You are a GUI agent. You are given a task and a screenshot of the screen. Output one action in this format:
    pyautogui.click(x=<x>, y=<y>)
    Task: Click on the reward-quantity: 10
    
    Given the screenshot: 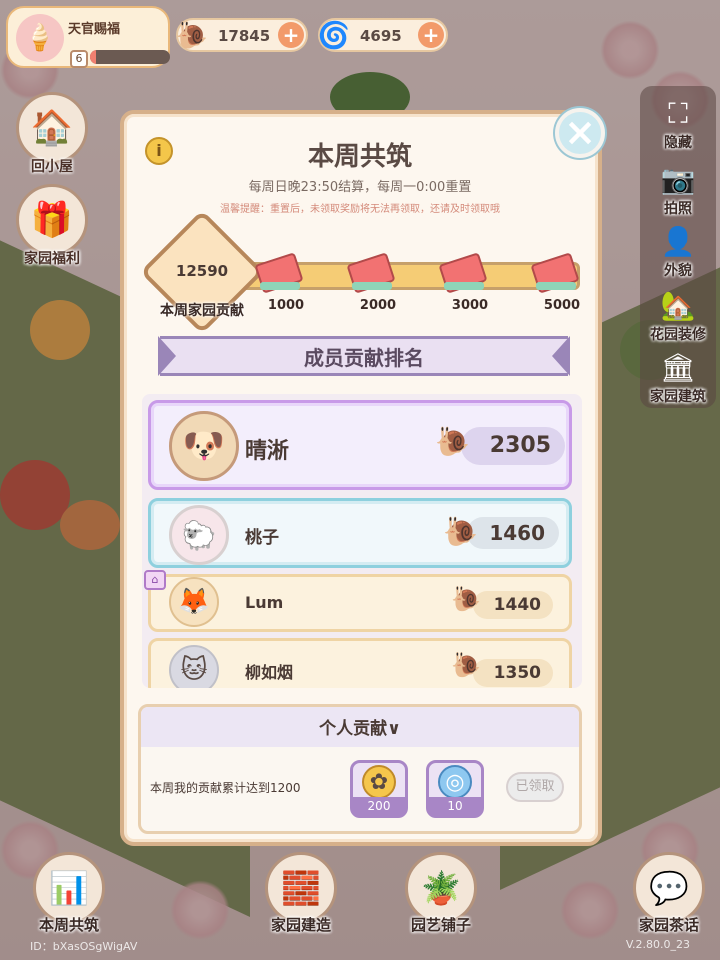 What is the action you would take?
    pyautogui.click(x=455, y=806)
    